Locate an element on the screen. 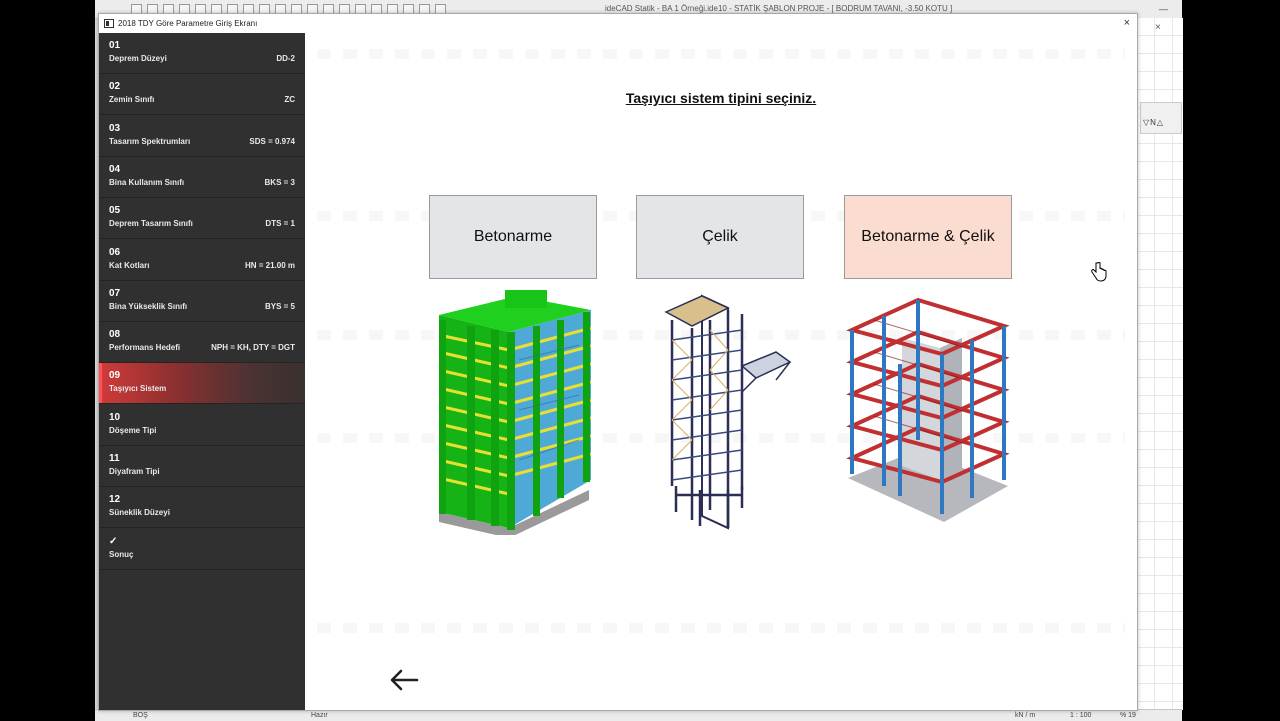 The height and width of the screenshot is (721, 1280). step-label: Taşıyıcı Sistem is located at coordinates (138, 389).